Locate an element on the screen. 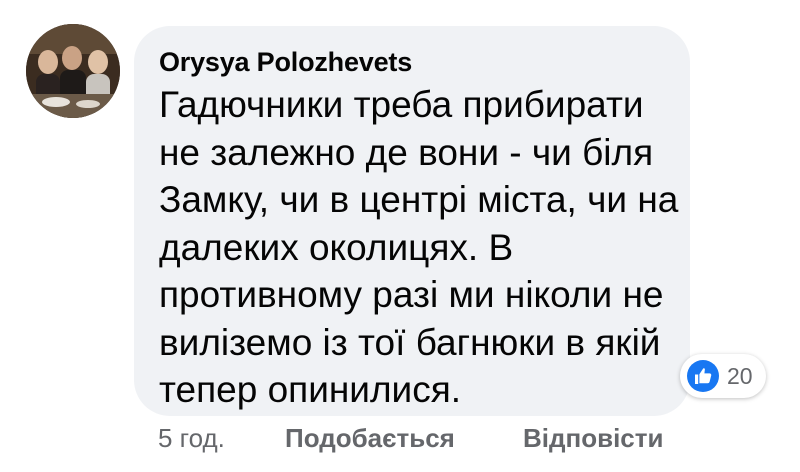 The image size is (800, 472). reaction-count: 20 is located at coordinates (740, 375).